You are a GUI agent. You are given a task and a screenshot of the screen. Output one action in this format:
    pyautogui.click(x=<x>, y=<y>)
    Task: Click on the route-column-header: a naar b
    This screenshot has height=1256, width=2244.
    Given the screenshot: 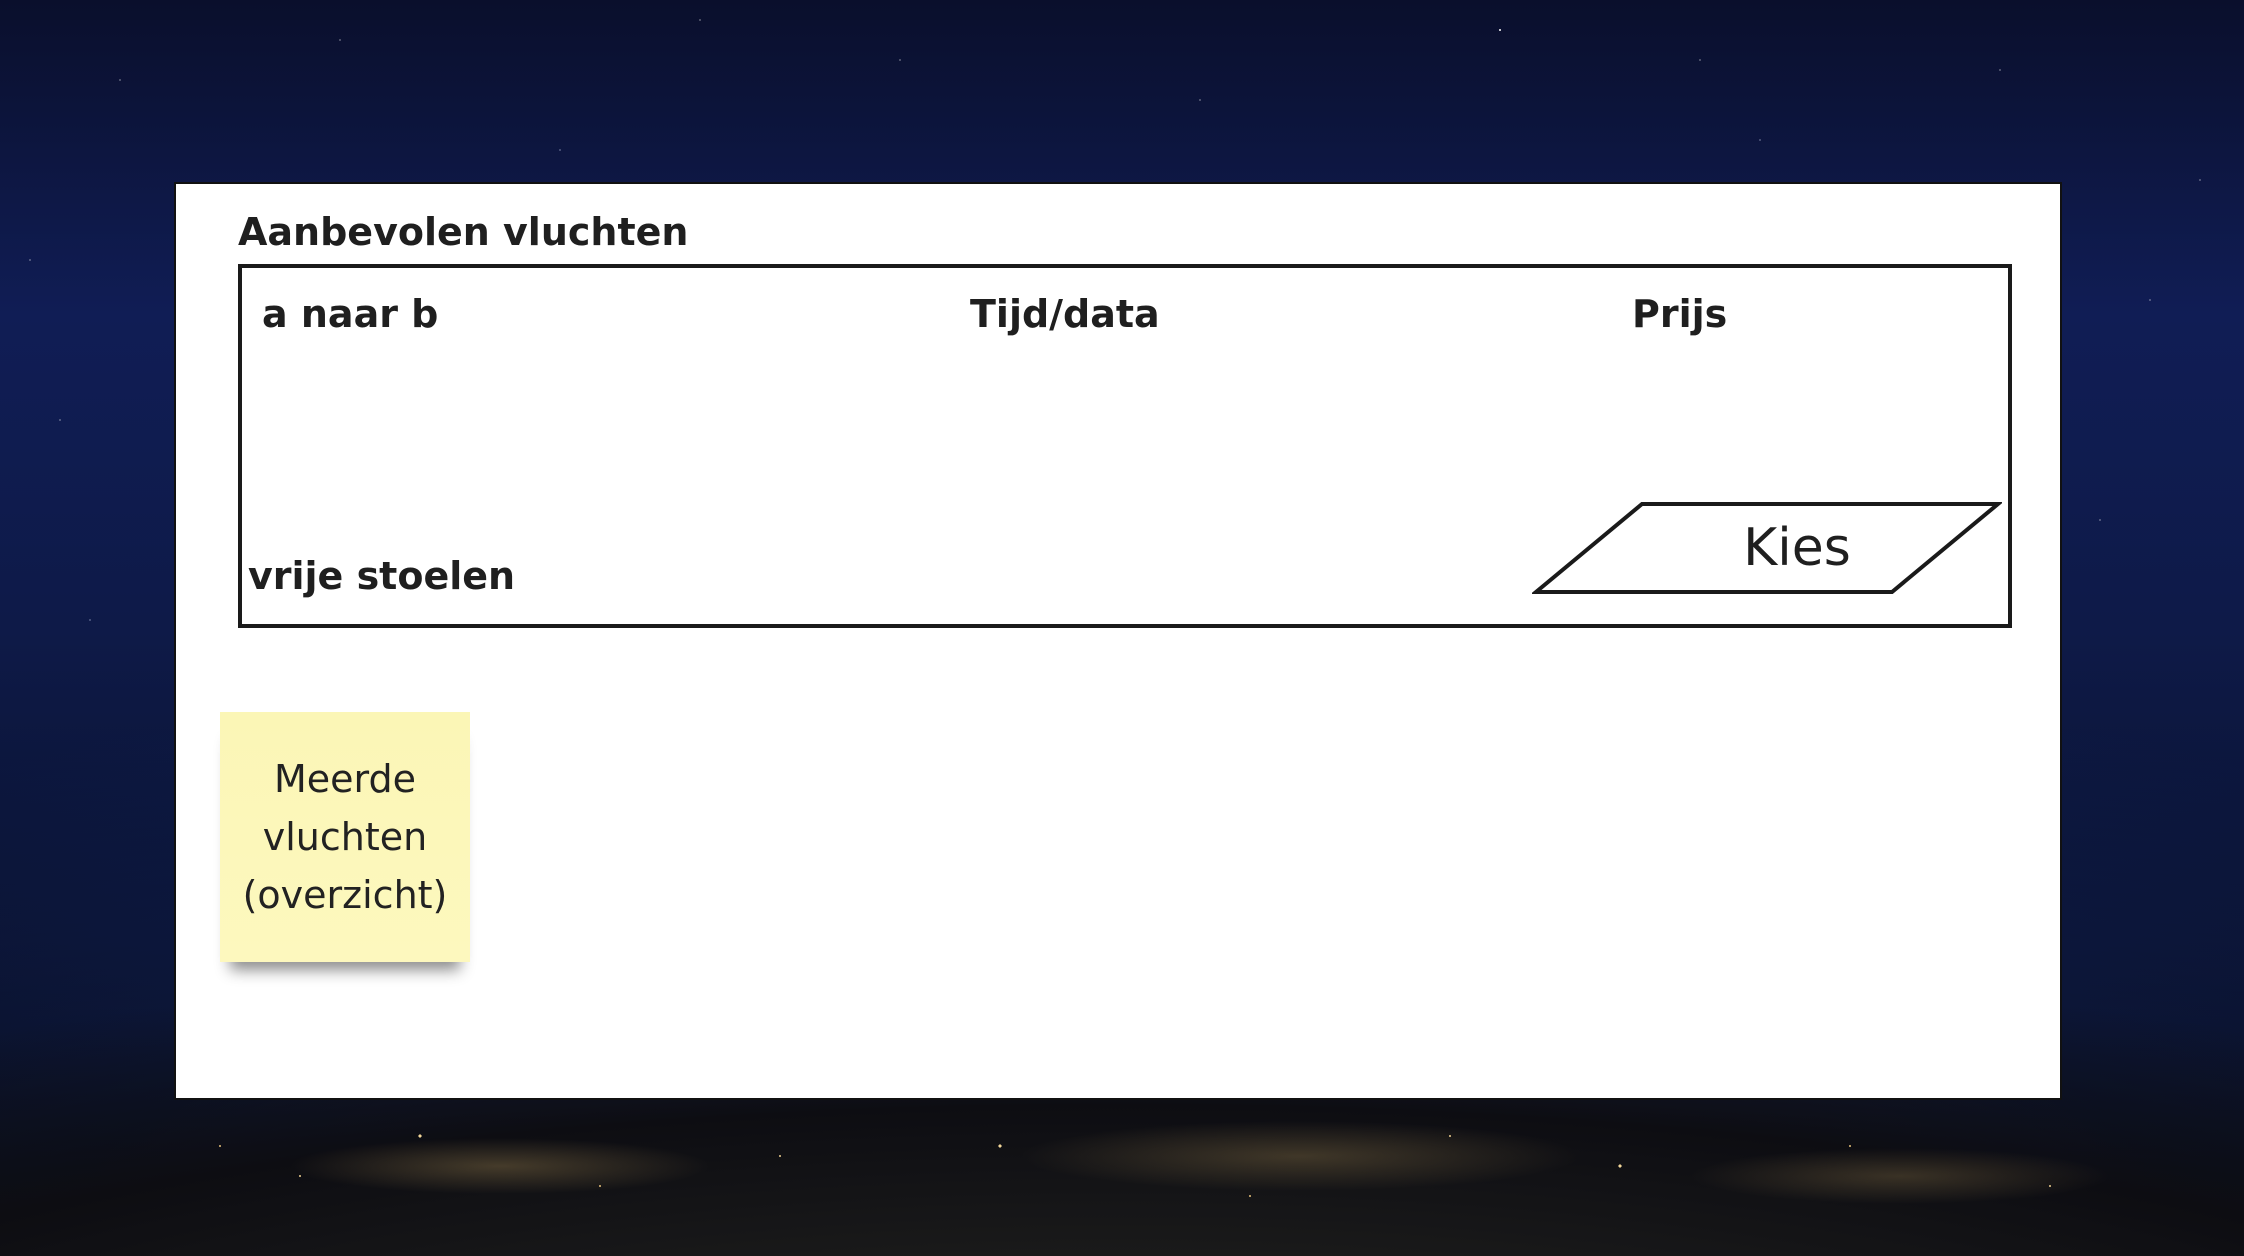 What is the action you would take?
    pyautogui.click(x=350, y=314)
    